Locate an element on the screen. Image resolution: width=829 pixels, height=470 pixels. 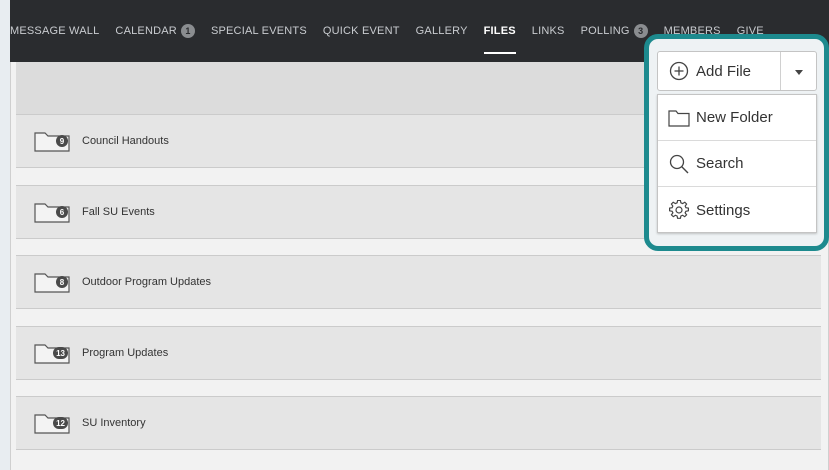
folder-row: 13 Program Updates is located at coordinates (418, 353).